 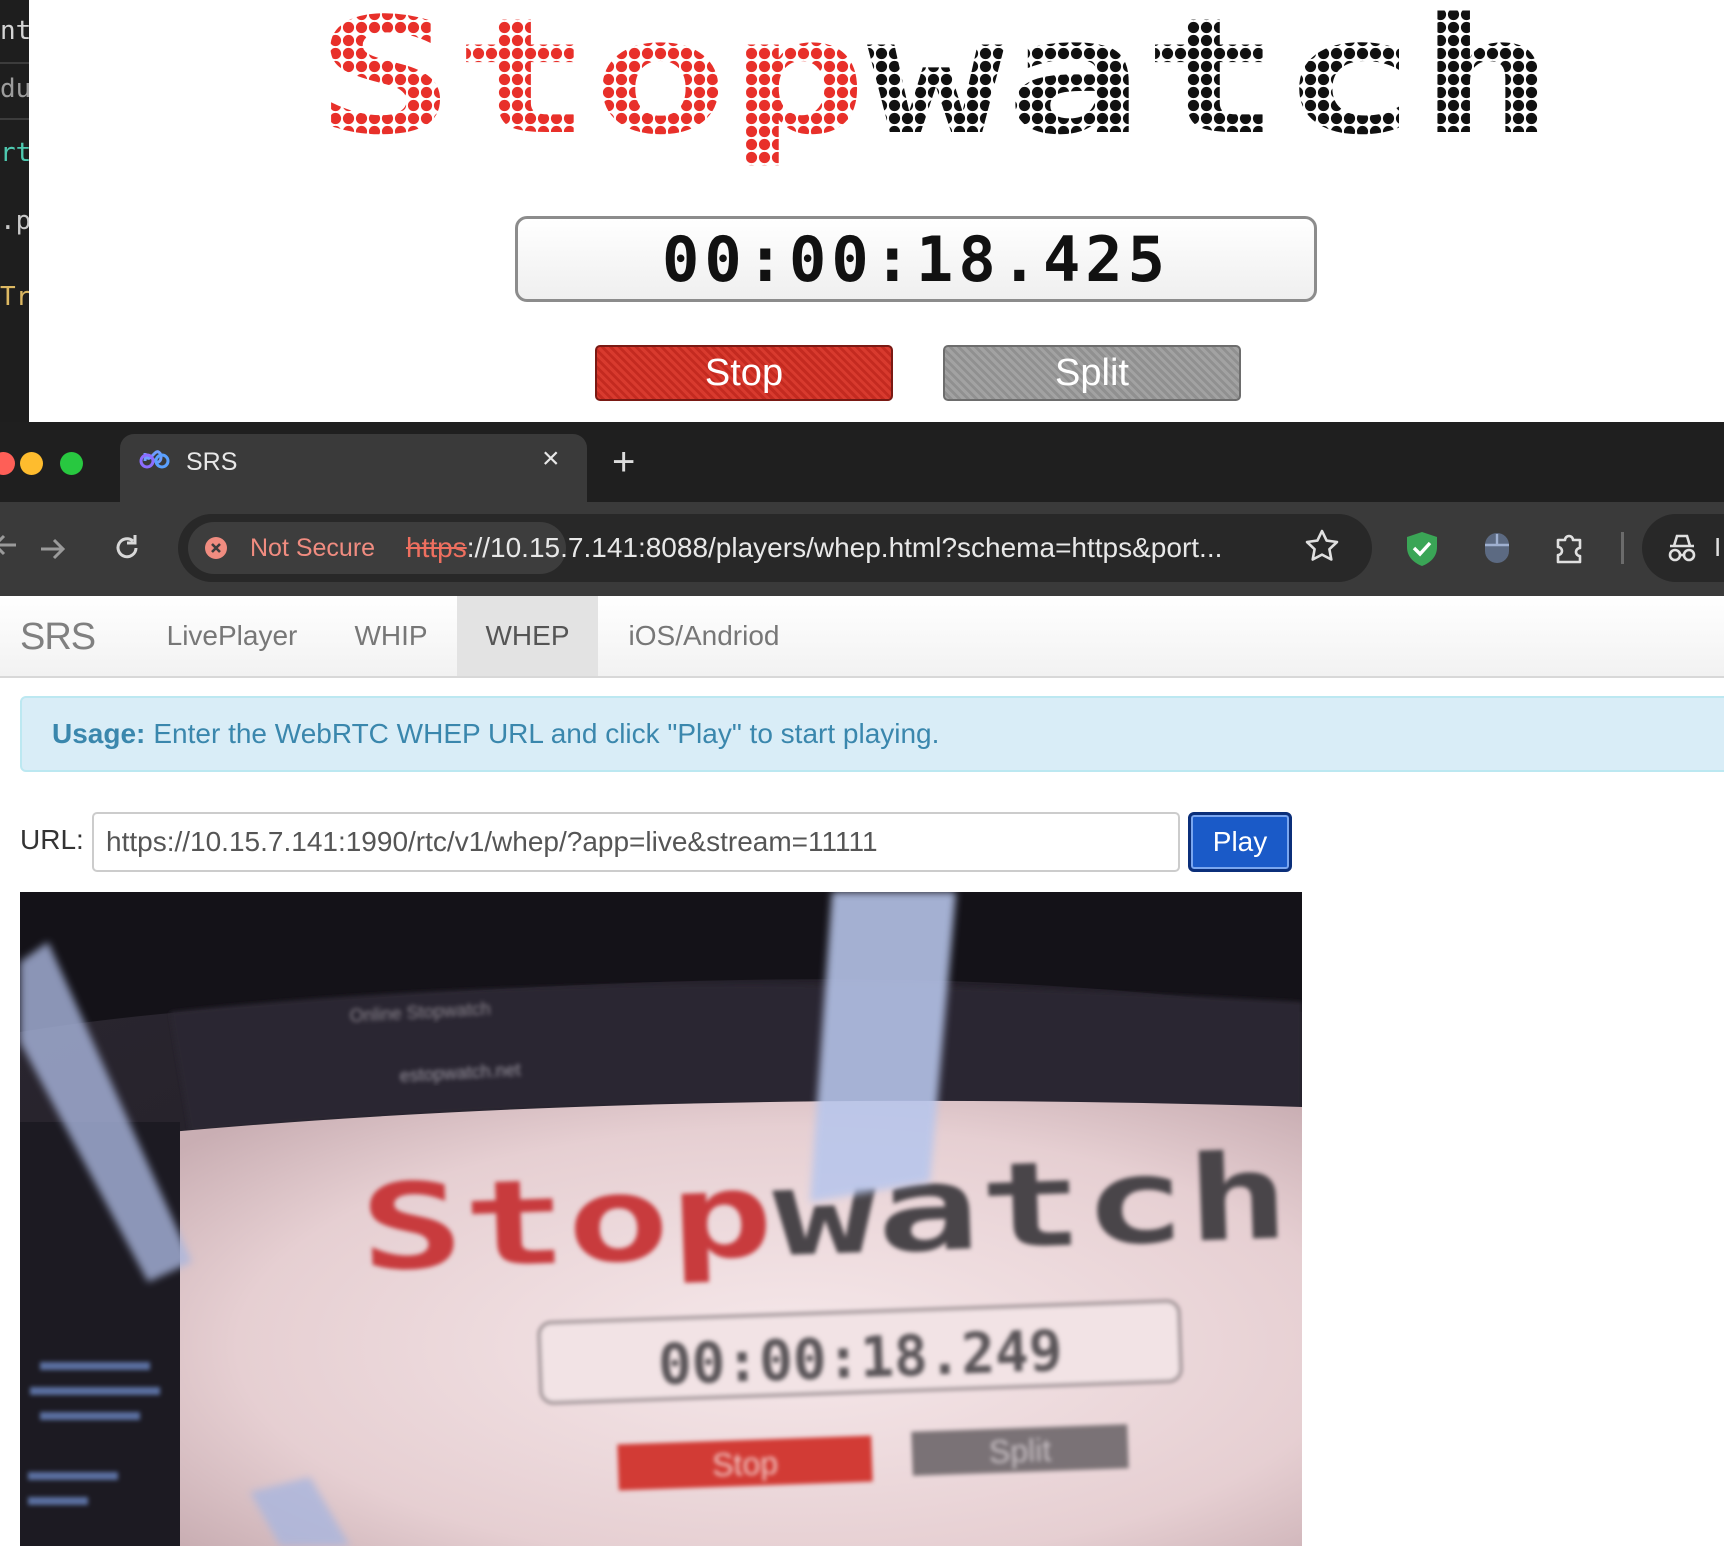 What do you see at coordinates (1240, 842) in the screenshot?
I see `play-button: Play` at bounding box center [1240, 842].